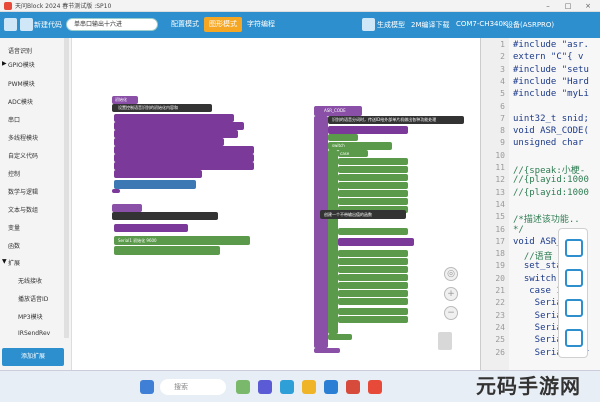 Image resolution: width=600 pixels, height=402 pixels. Describe the element at coordinates (26, 24) in the screenshot. I see `new-file-icon` at that location.